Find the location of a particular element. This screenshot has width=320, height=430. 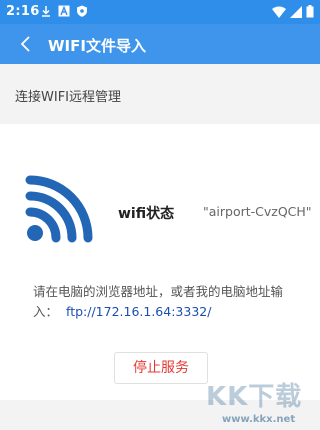

app-bar: WIFI文件导入 is located at coordinates (160, 44).